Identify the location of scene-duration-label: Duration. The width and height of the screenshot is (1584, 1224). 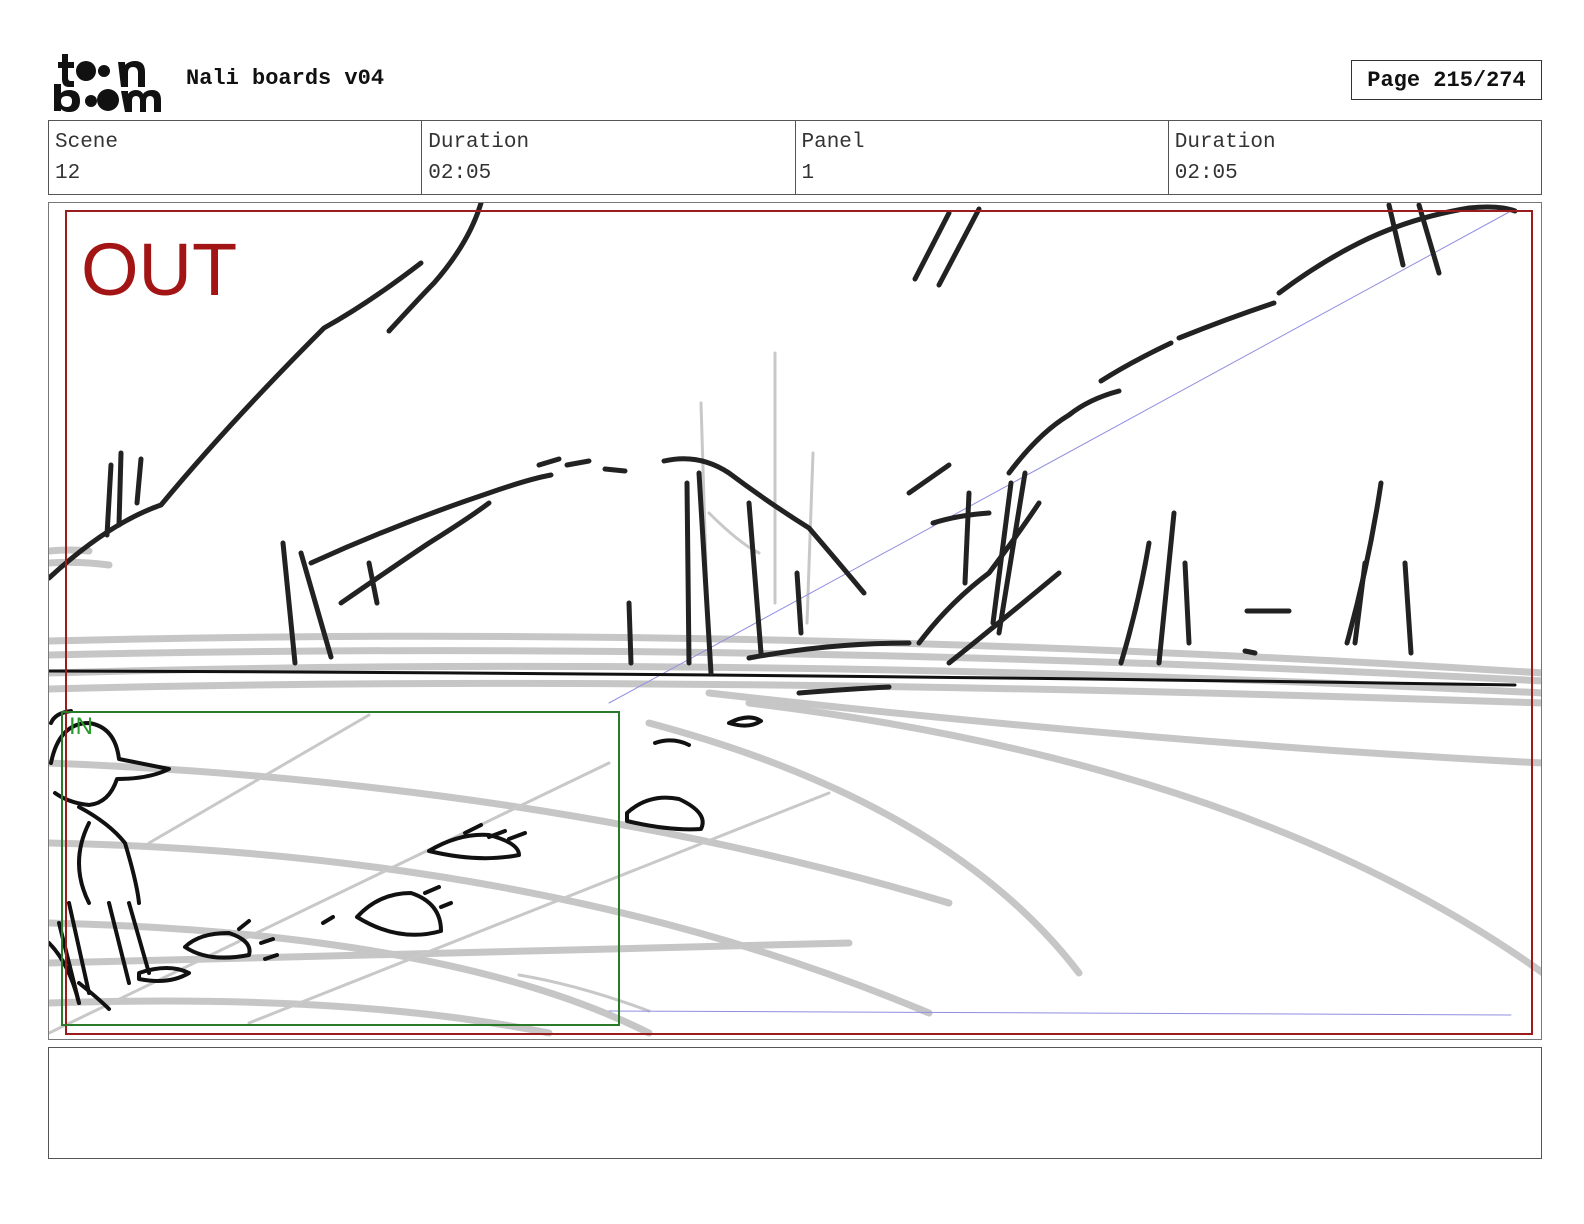
(479, 142).